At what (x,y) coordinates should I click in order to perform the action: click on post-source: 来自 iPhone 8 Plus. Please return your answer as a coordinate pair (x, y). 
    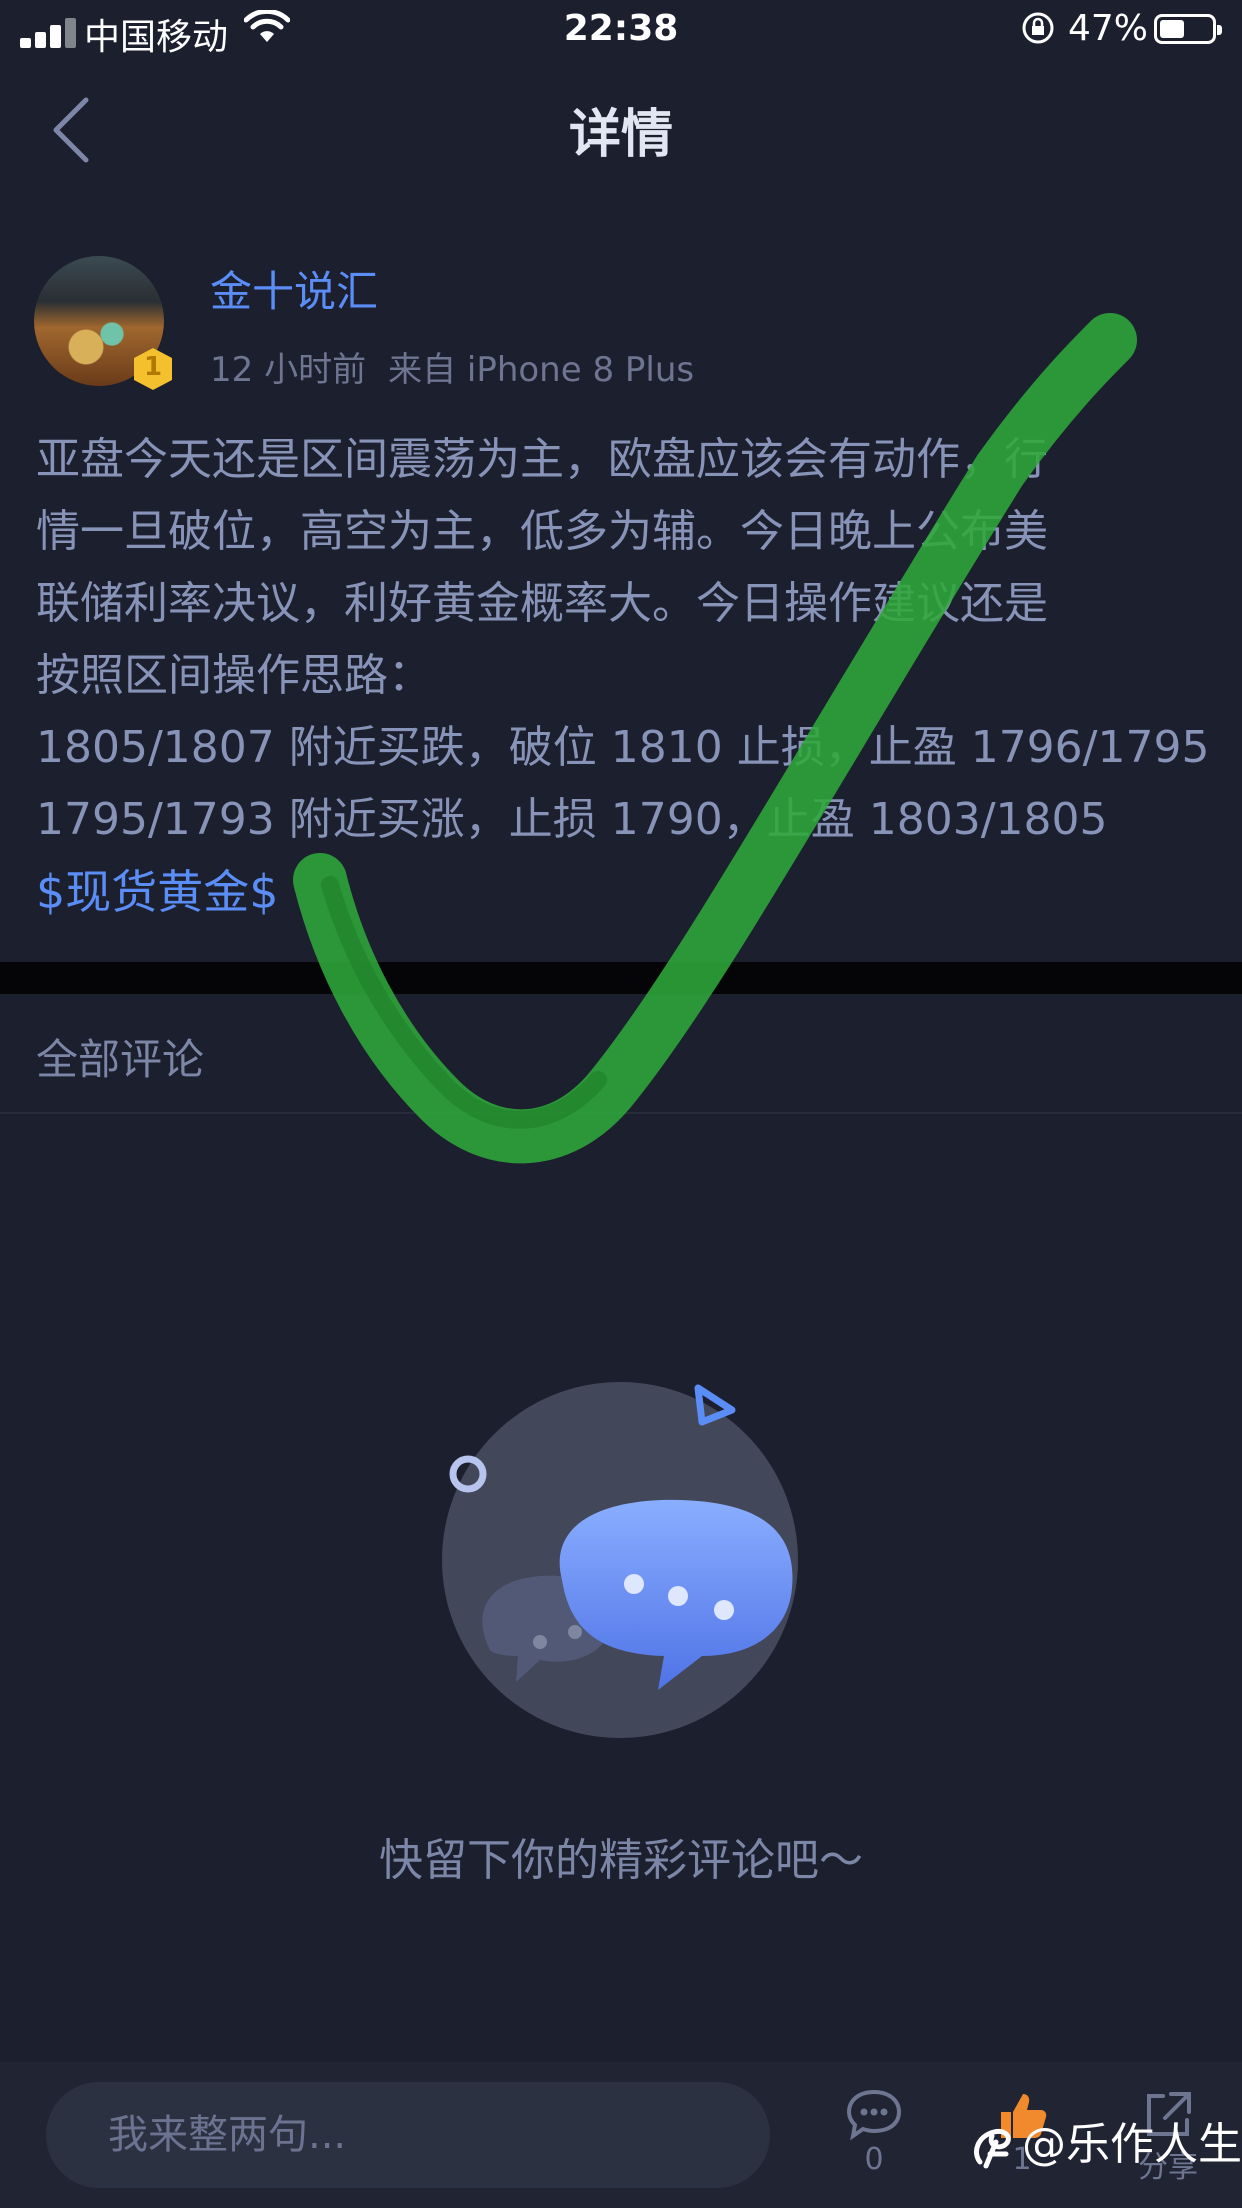
    Looking at the image, I should click on (541, 370).